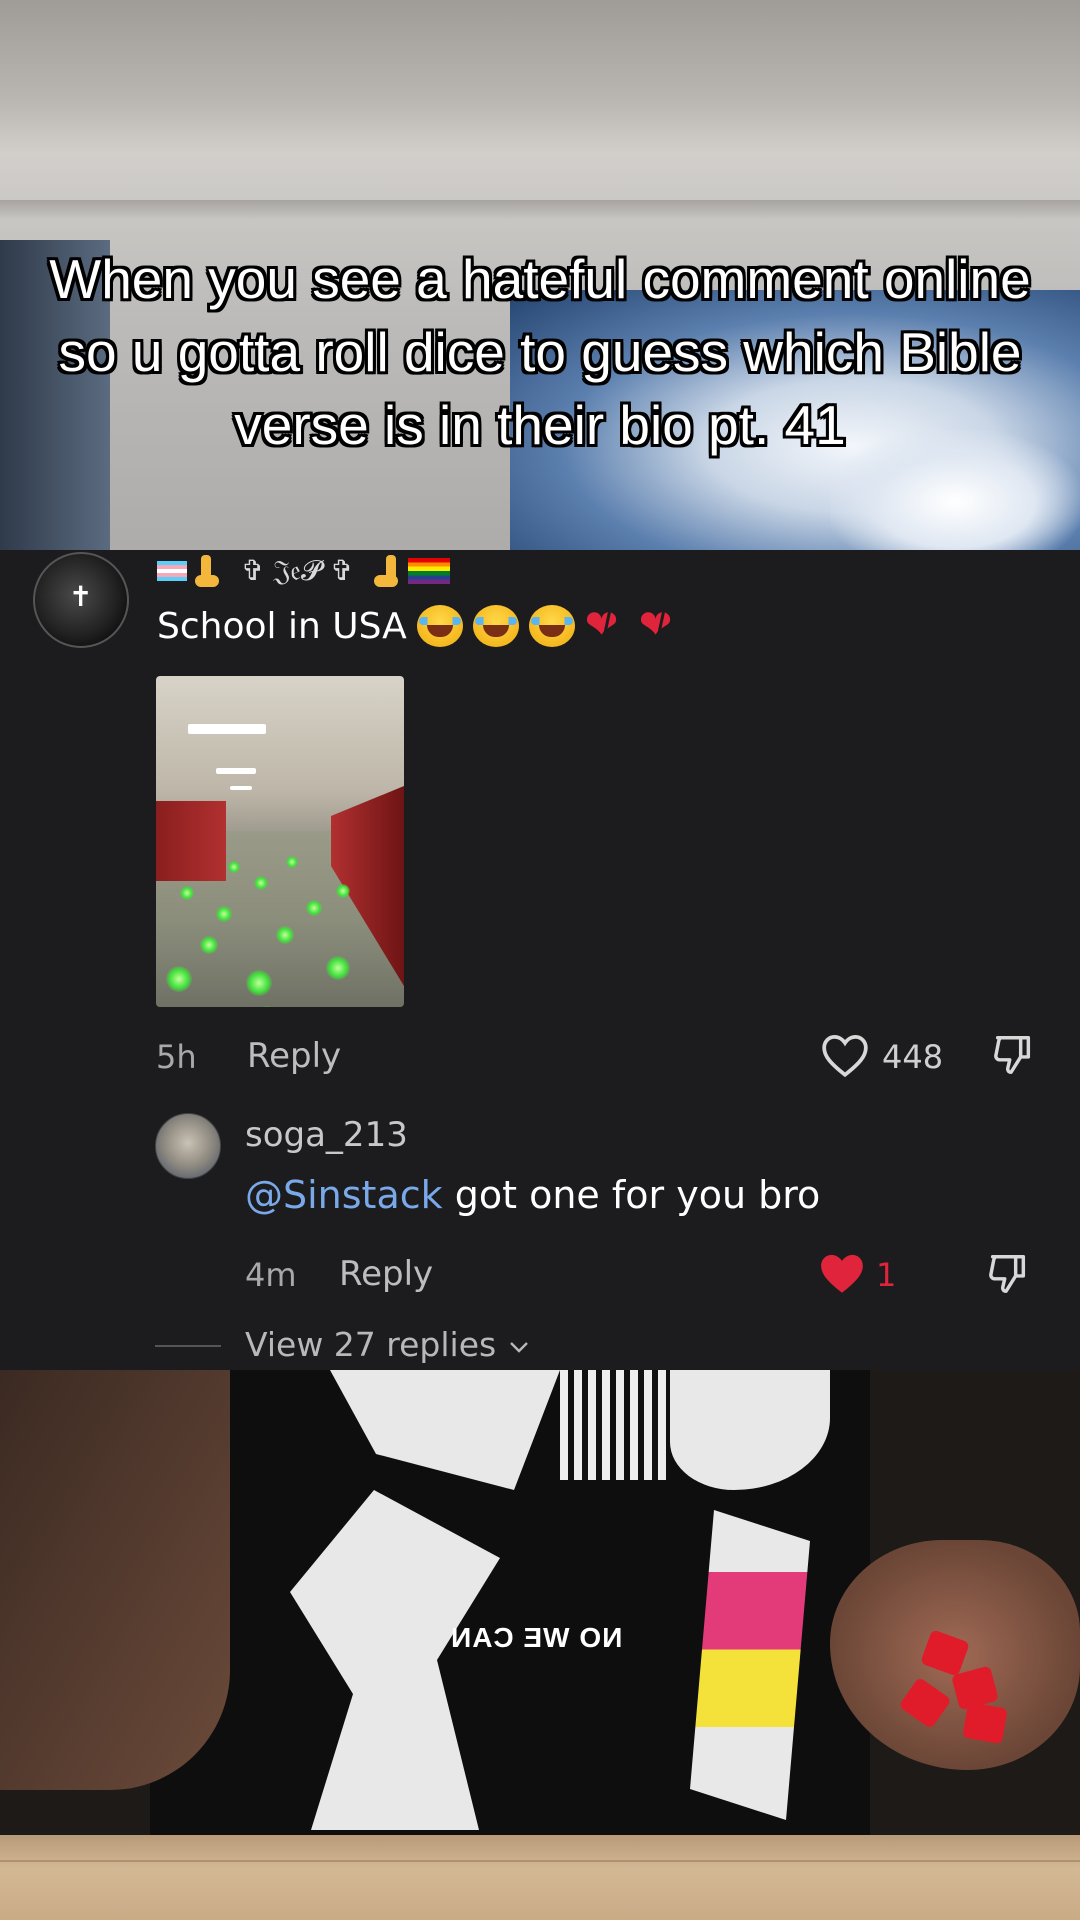 The width and height of the screenshot is (1080, 1920). Describe the element at coordinates (536, 1637) in the screenshot. I see `shirt-text: NO WE CAN` at that location.